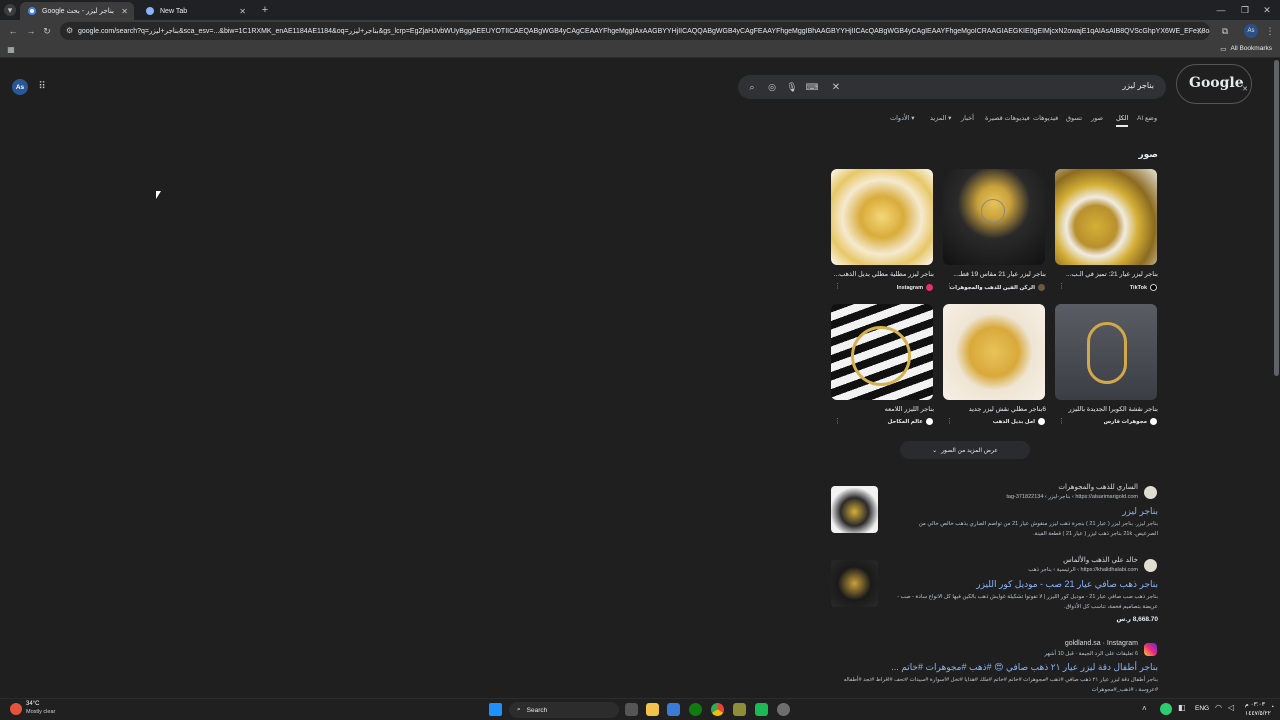 The width and height of the screenshot is (1280, 720). Describe the element at coordinates (1101, 643) in the screenshot. I see `result-site-name: goldland.sa · Instagram` at that location.